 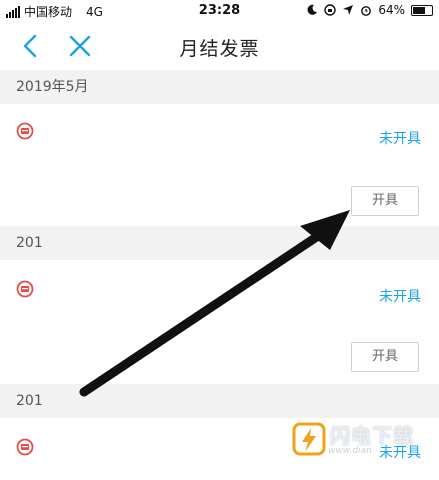 I want to click on watermark-url: www.dian, so click(x=350, y=451).